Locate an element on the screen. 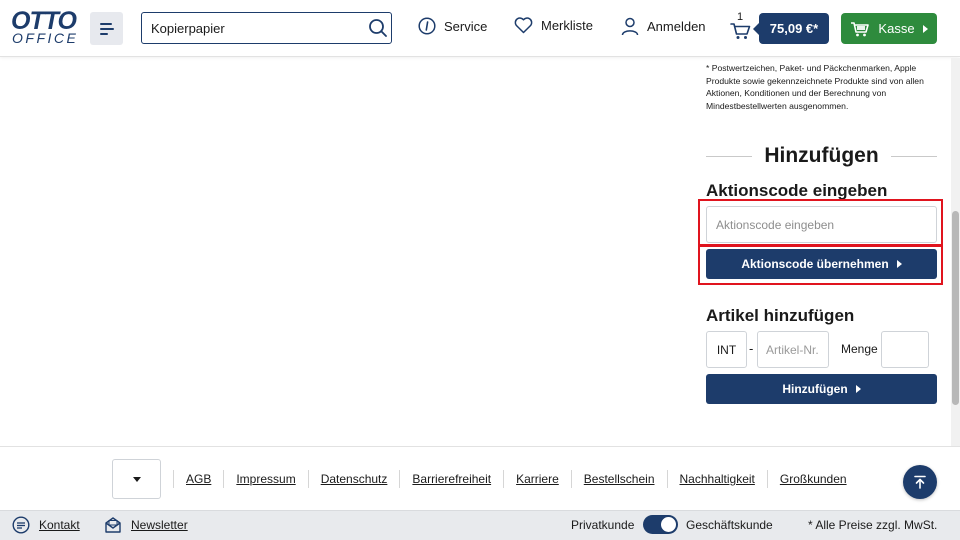 The height and width of the screenshot is (540, 960). otto-office-logo: OTTO OFFICE is located at coordinates (45, 26).